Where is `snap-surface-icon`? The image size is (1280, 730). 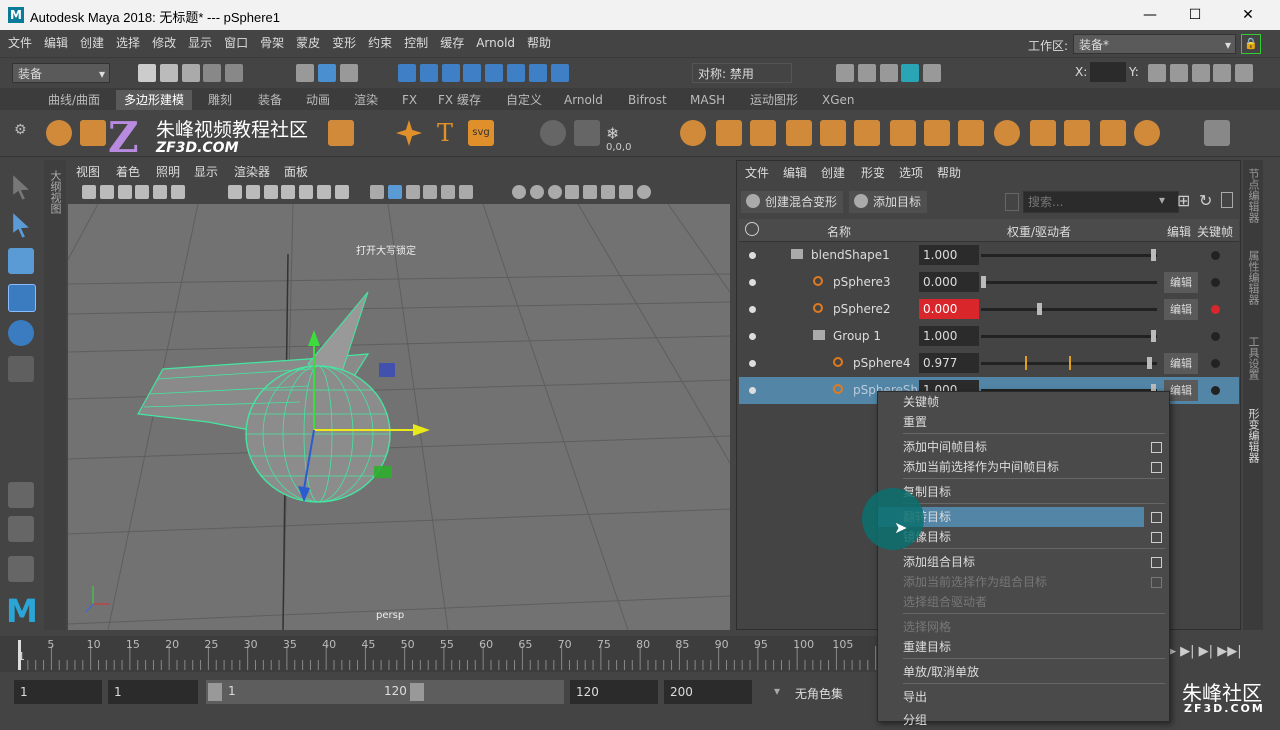
snap-surface-icon is located at coordinates (494, 73).